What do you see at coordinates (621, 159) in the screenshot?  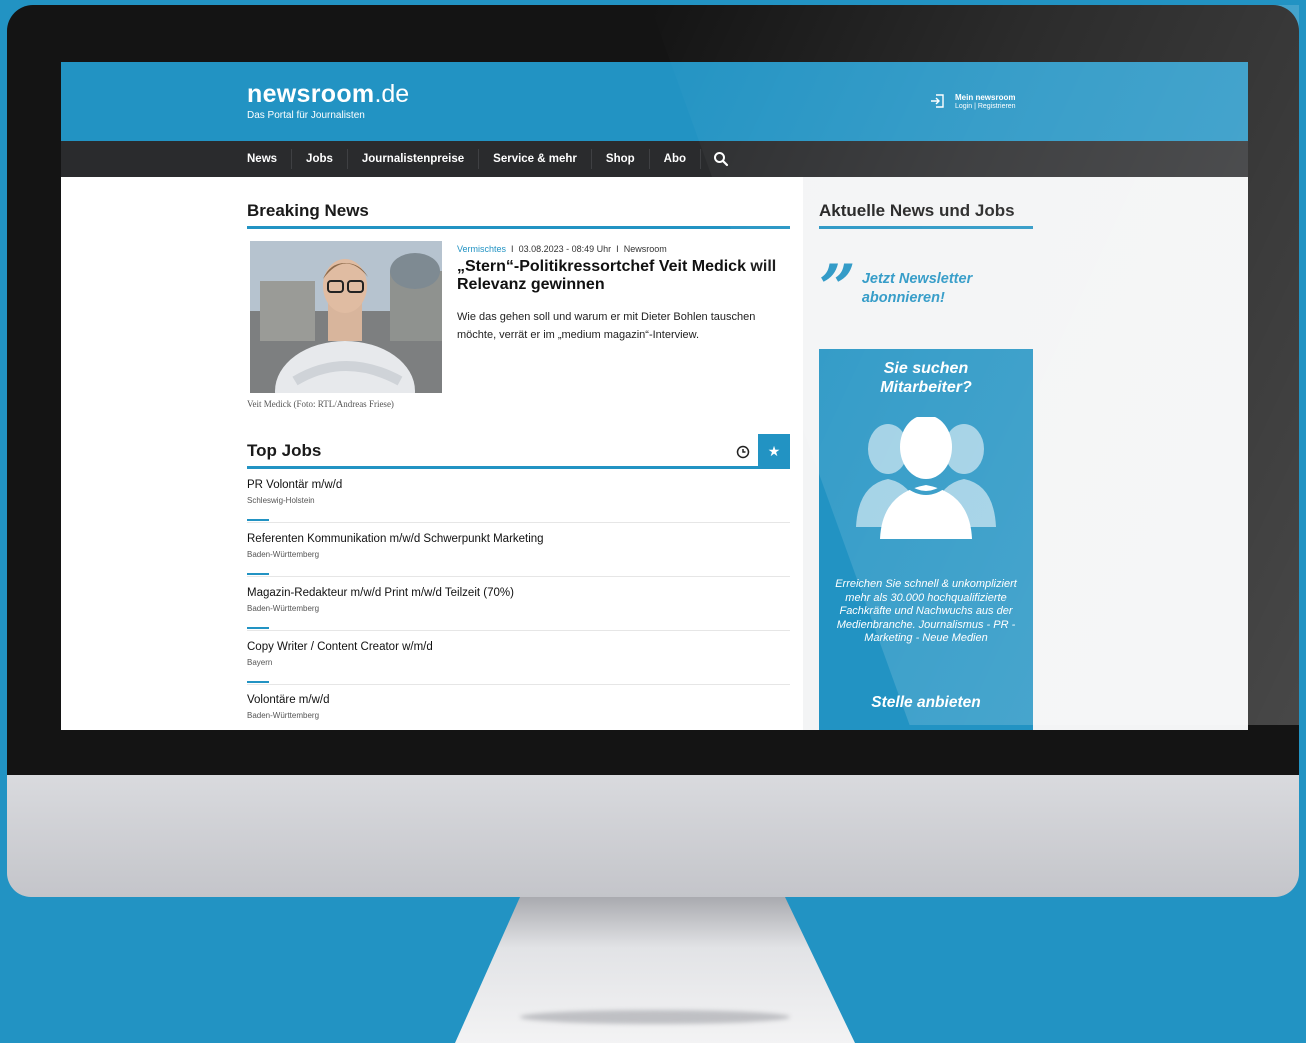 I see `nav-item-shop: Shop` at bounding box center [621, 159].